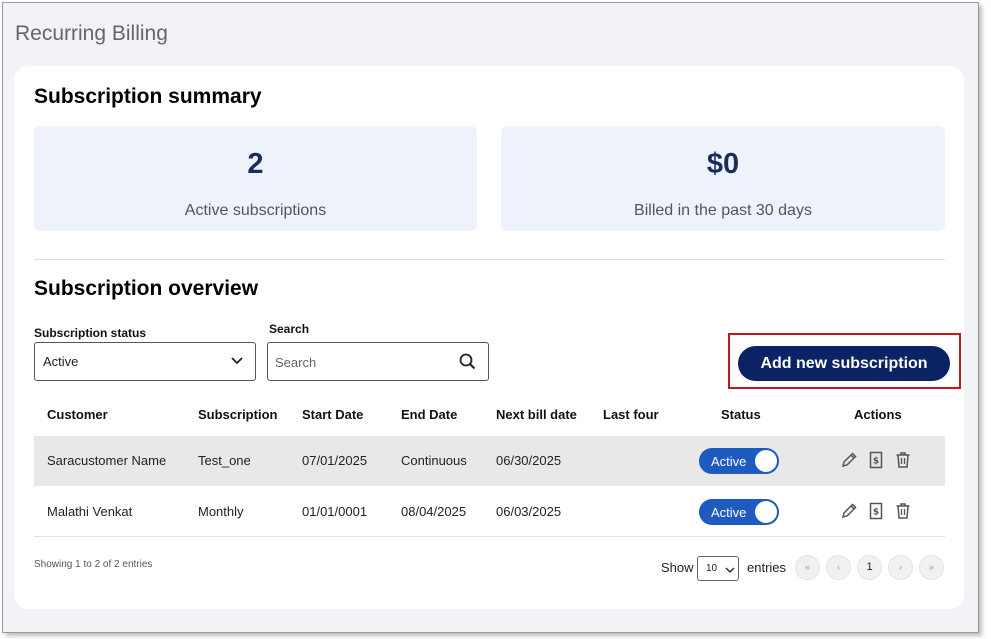 This screenshot has height=639, width=991. What do you see at coordinates (434, 511) in the screenshot?
I see `cell-end-date: 08/04/2025` at bounding box center [434, 511].